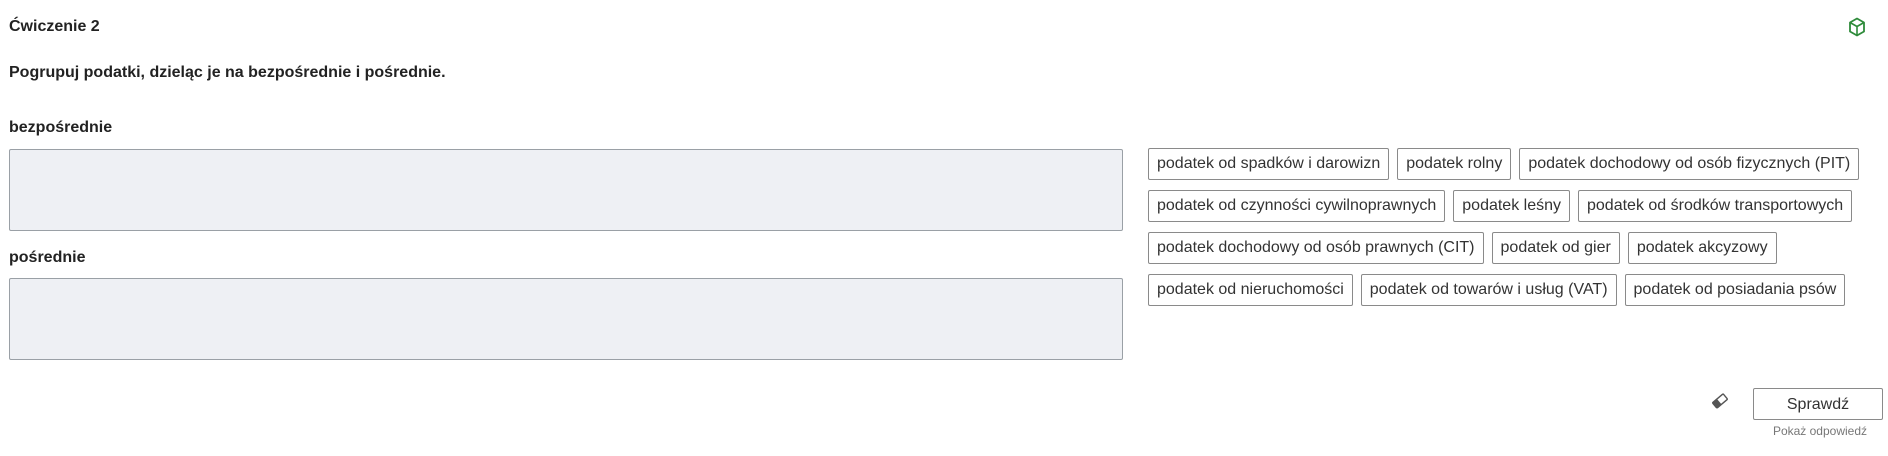 The width and height of the screenshot is (1888, 456). What do you see at coordinates (1555, 248) in the screenshot?
I see `tag-item: podatek od gier` at bounding box center [1555, 248].